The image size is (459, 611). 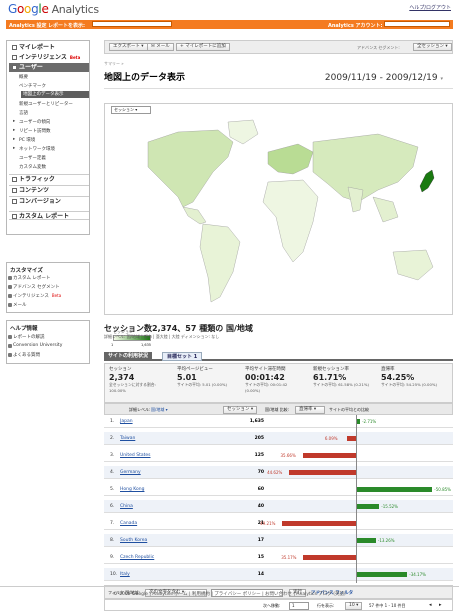 I want to click on segment-select: 全セッション ▾, so click(x=432, y=47).